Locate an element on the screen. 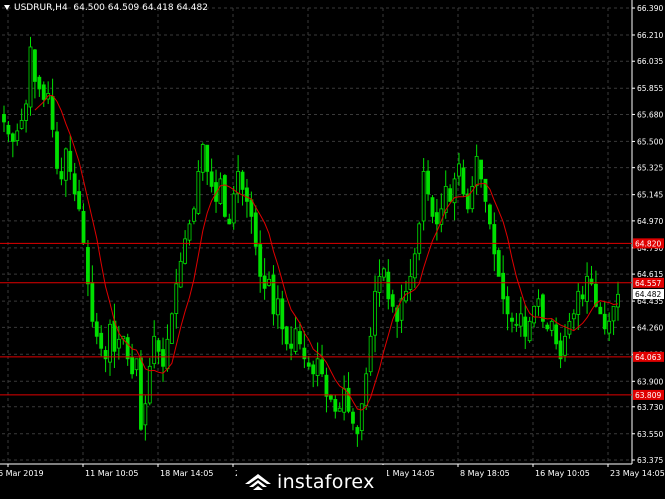 The image size is (665, 499). level-price-label: 64.557 is located at coordinates (648, 283).